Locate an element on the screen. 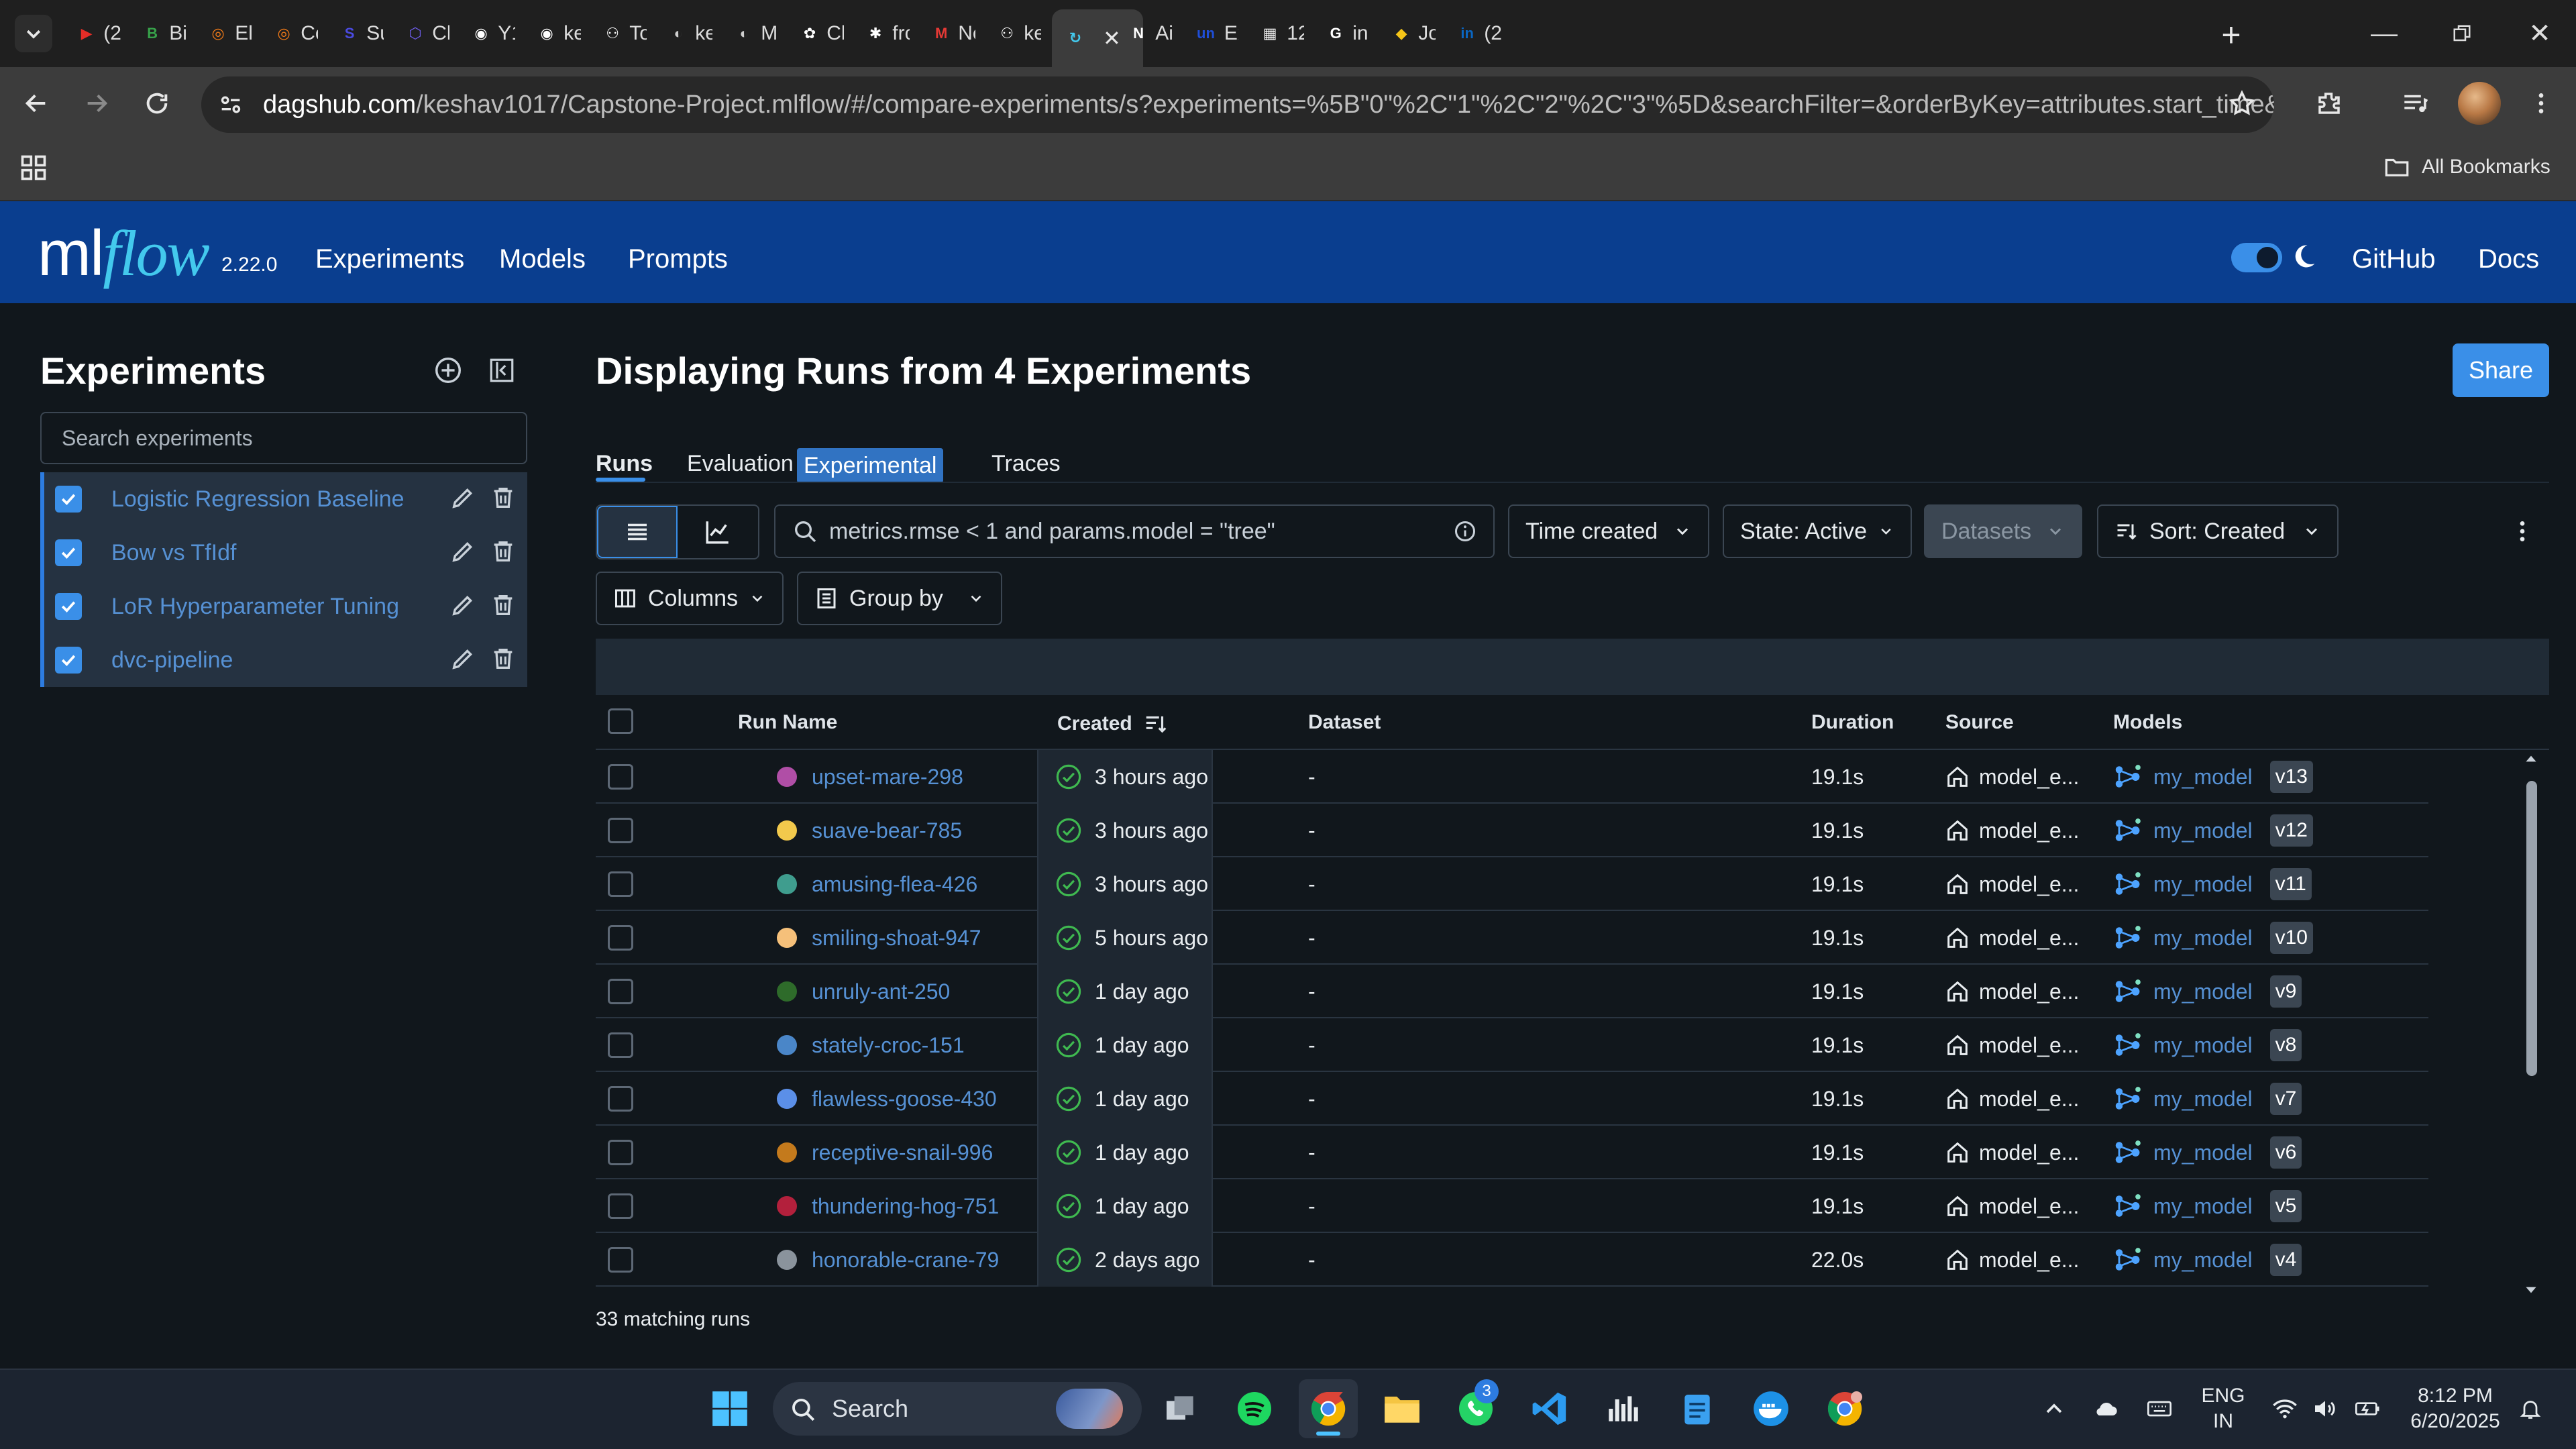 The image size is (2576, 1449). tab-traces: Traces is located at coordinates (1026, 464).